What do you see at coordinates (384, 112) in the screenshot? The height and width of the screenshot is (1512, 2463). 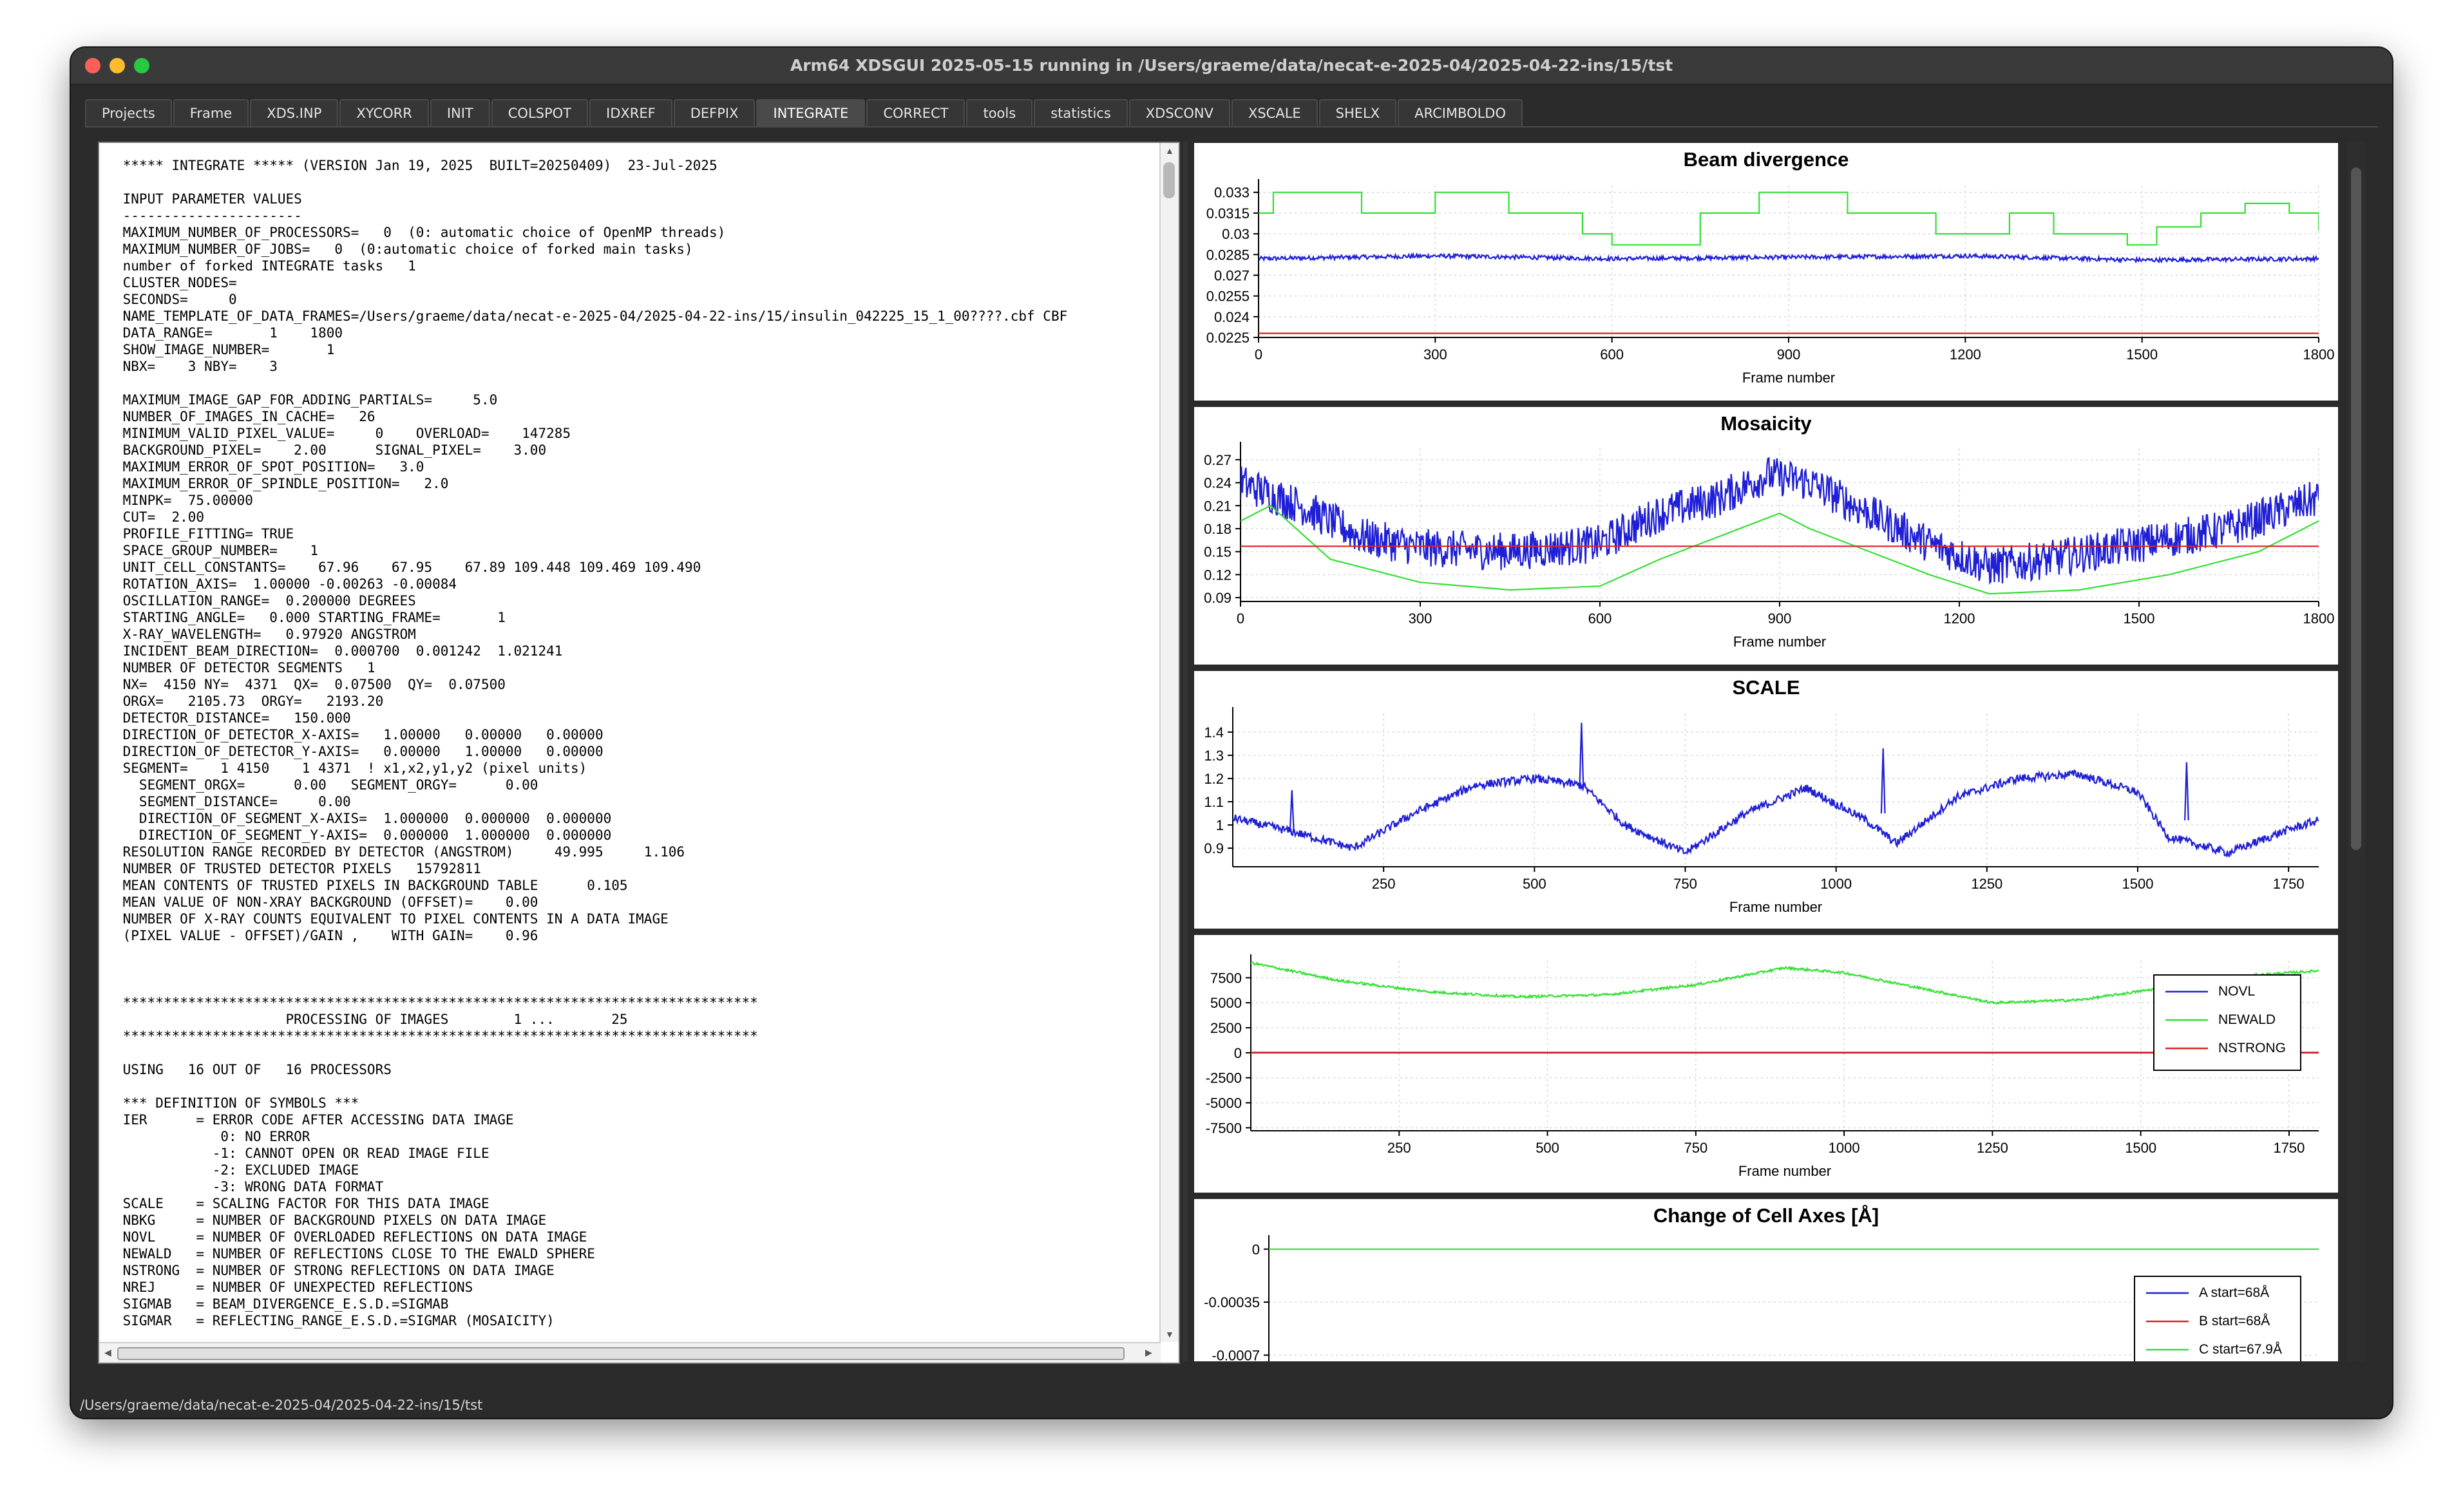 I see `tab-xycorr: XYCORR` at bounding box center [384, 112].